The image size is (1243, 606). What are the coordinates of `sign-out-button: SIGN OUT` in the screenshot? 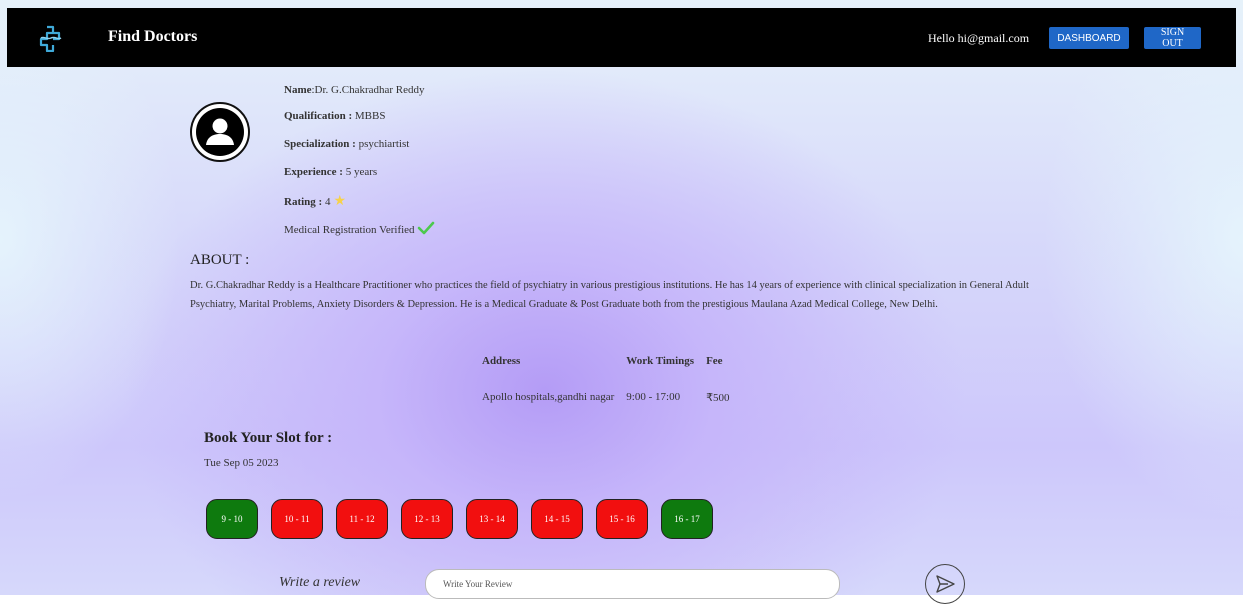 It's located at (1172, 38).